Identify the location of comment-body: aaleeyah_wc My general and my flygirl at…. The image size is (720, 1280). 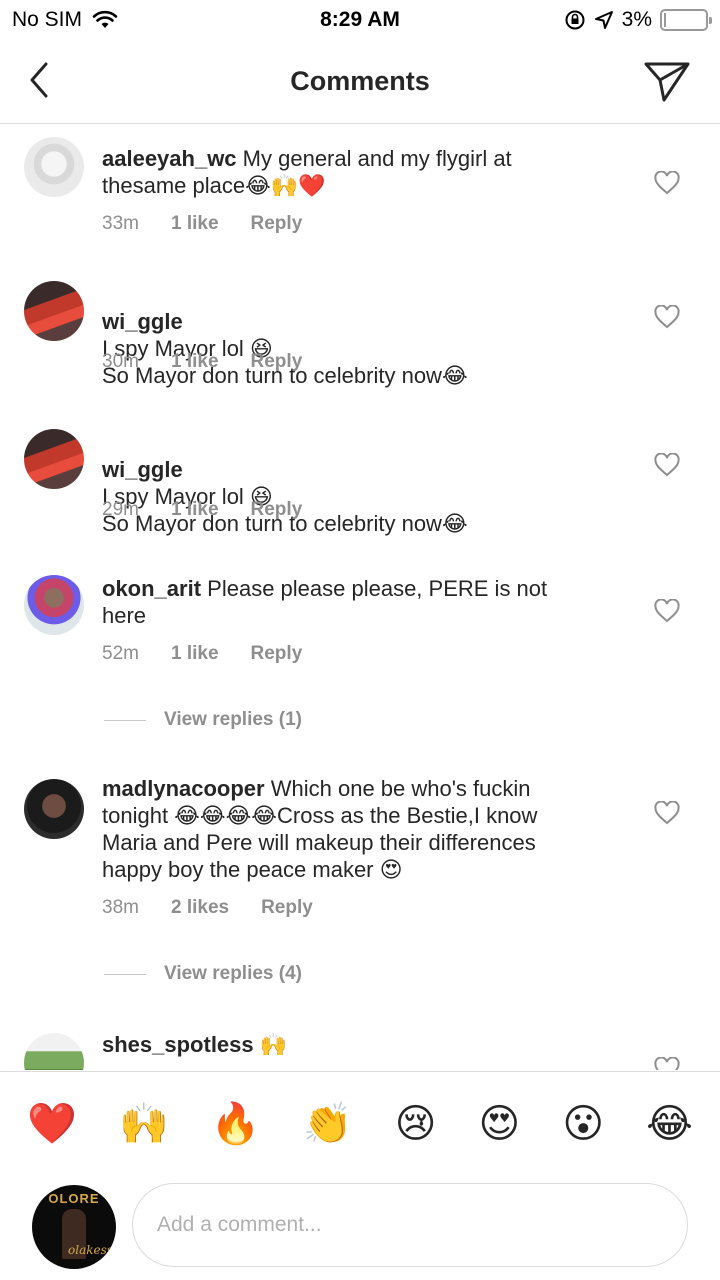
(347, 172).